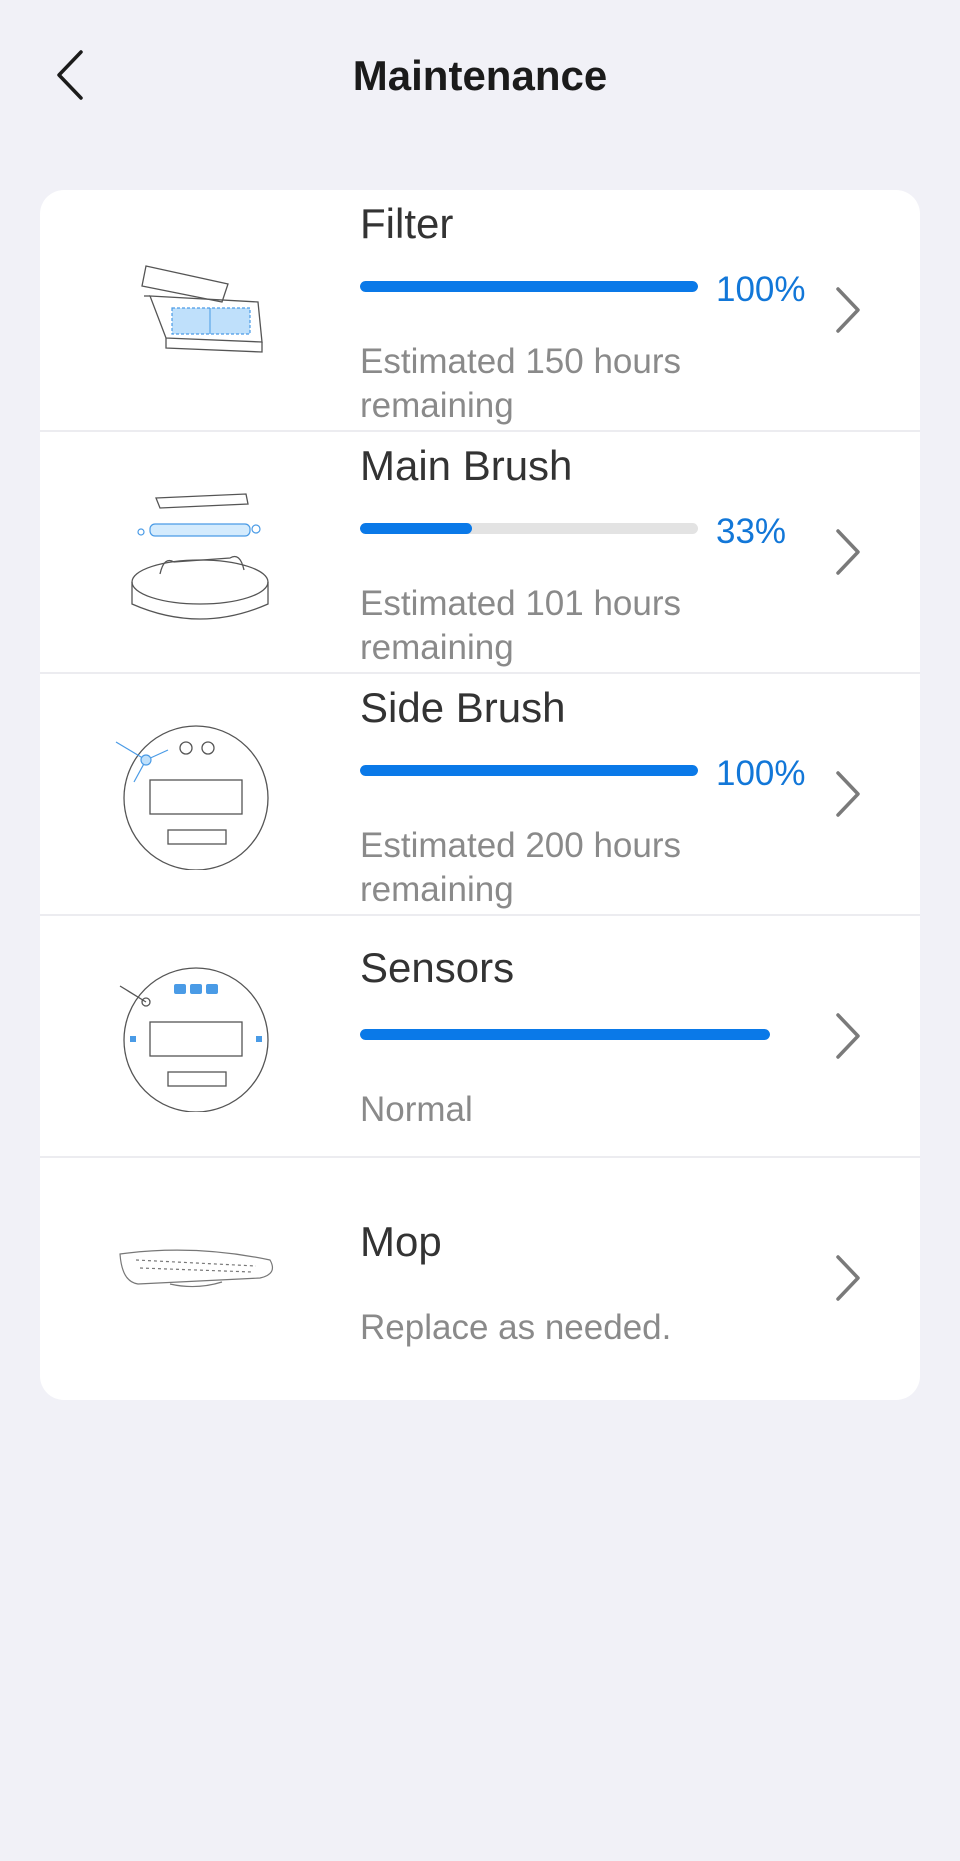 The image size is (960, 1861). I want to click on sensors-icon, so click(194, 1039).